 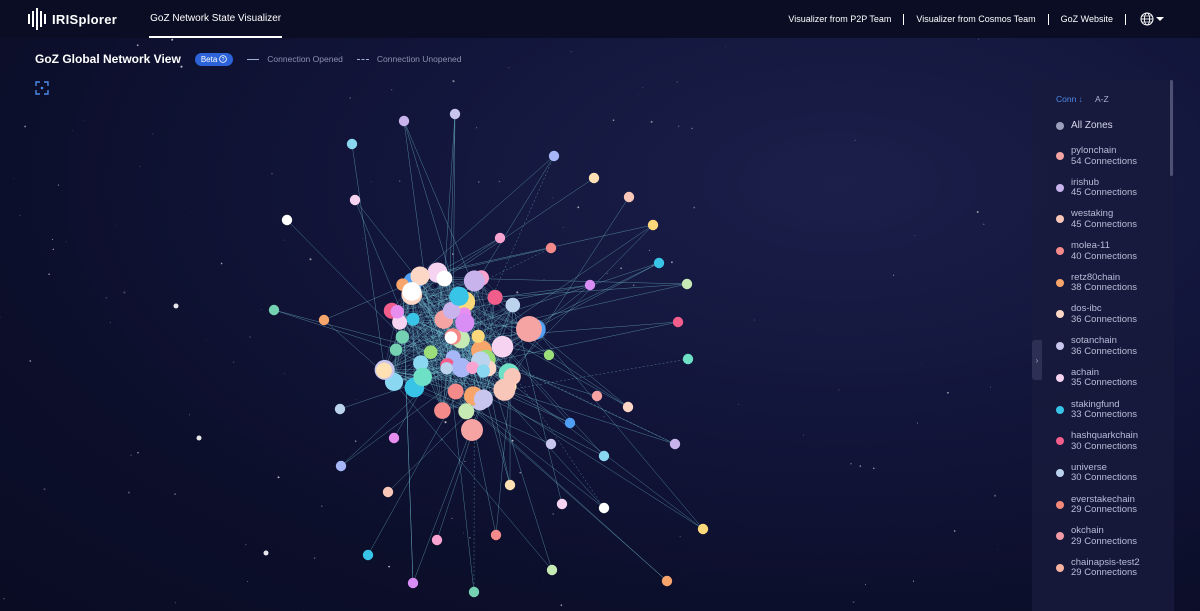 I want to click on zone-list-item: pylonchain 54 Connections, so click(x=1113, y=161).